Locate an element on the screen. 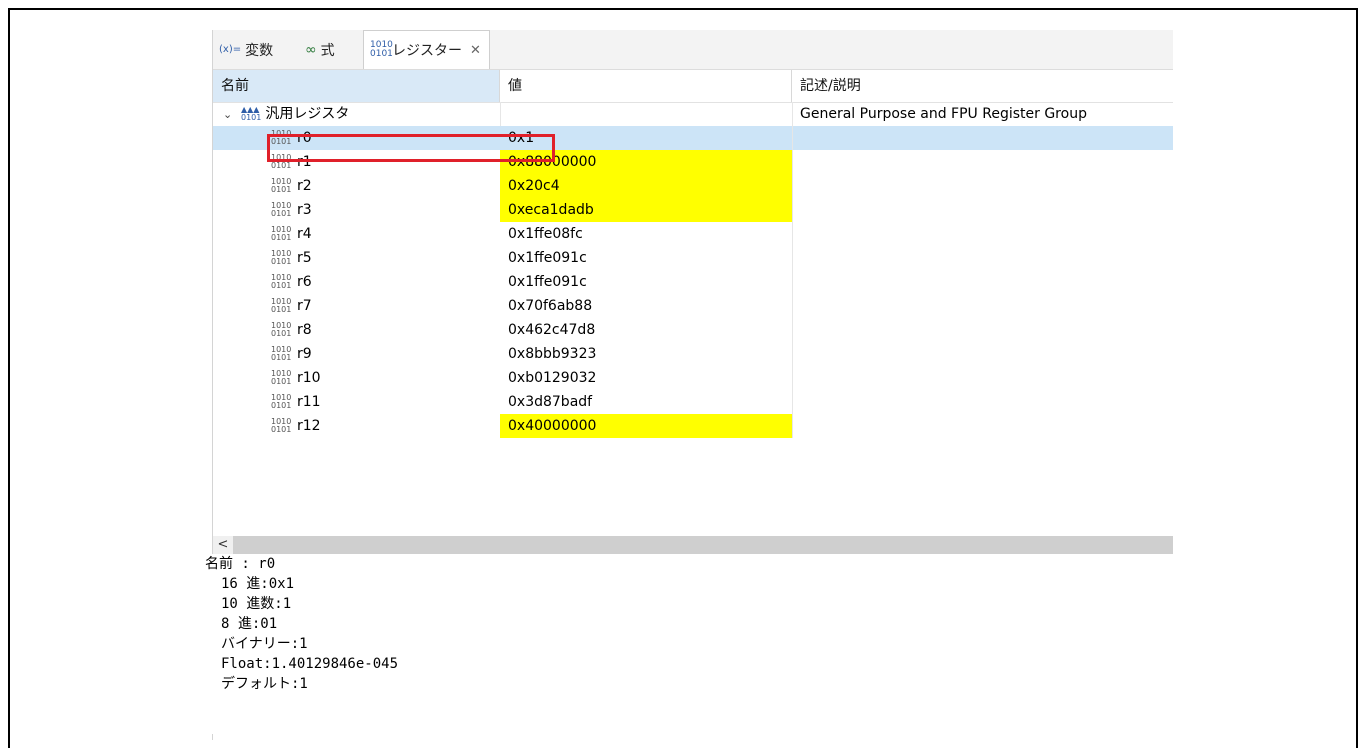 This screenshot has height=748, width=1369. horizontal-scrollbar: < is located at coordinates (693, 545).